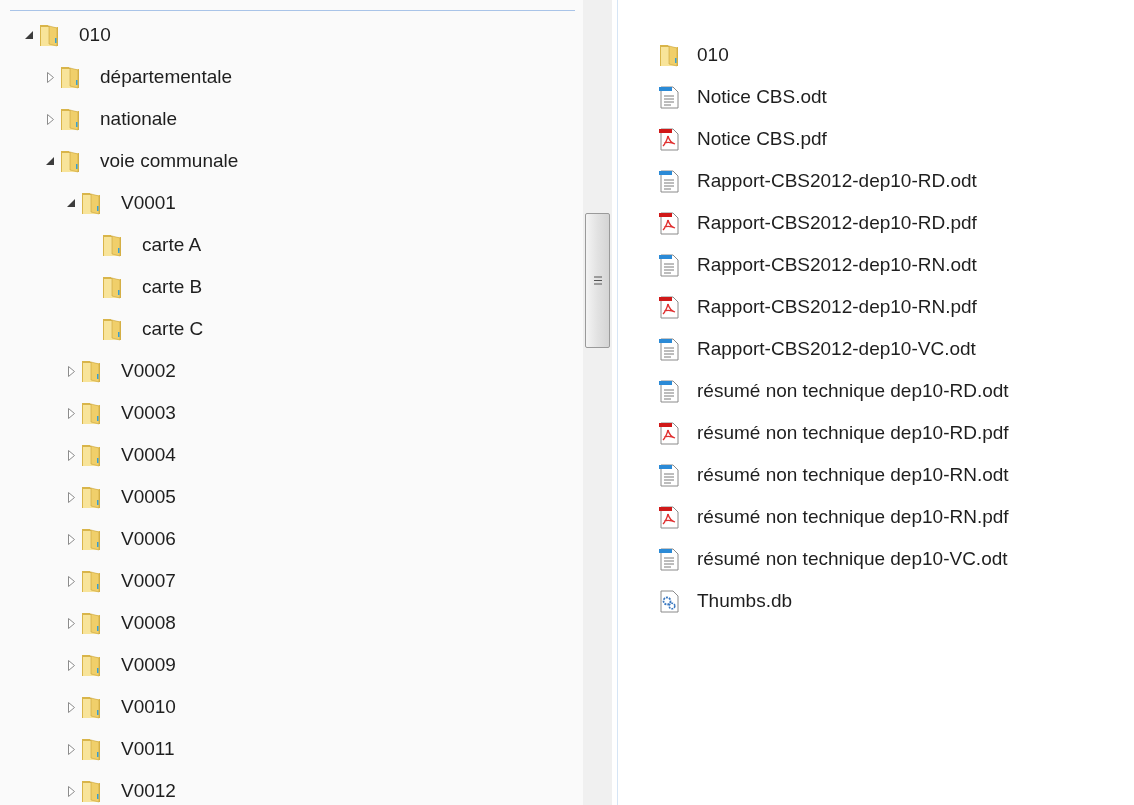 This screenshot has width=1134, height=805. What do you see at coordinates (853, 475) in the screenshot?
I see `file-name: résumé non technique dep10-RN.odt` at bounding box center [853, 475].